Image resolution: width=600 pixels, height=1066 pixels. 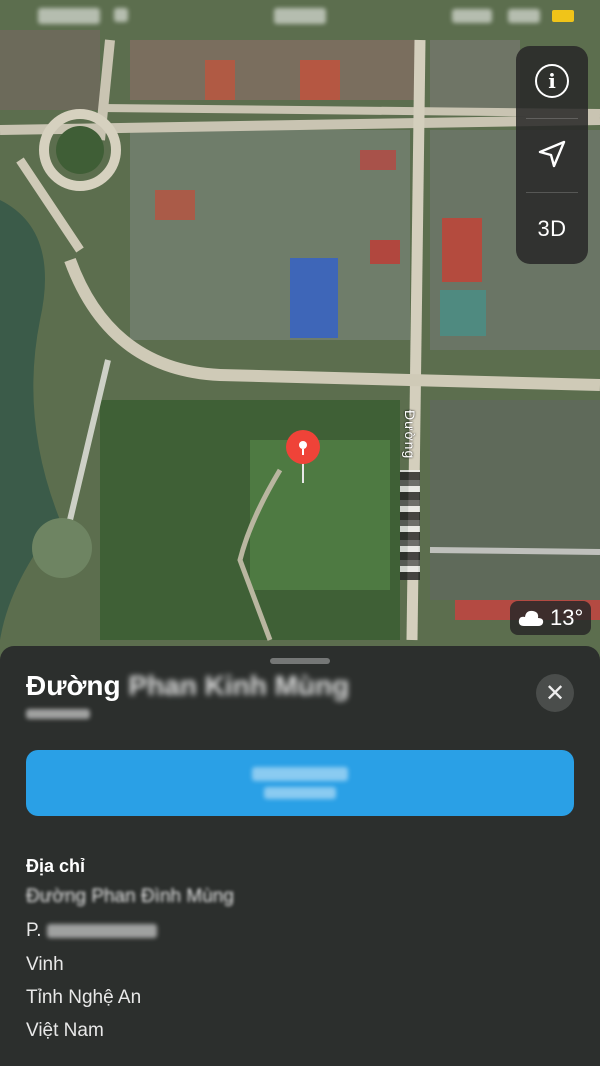 What do you see at coordinates (69, 16) in the screenshot?
I see `carrier-indicator` at bounding box center [69, 16].